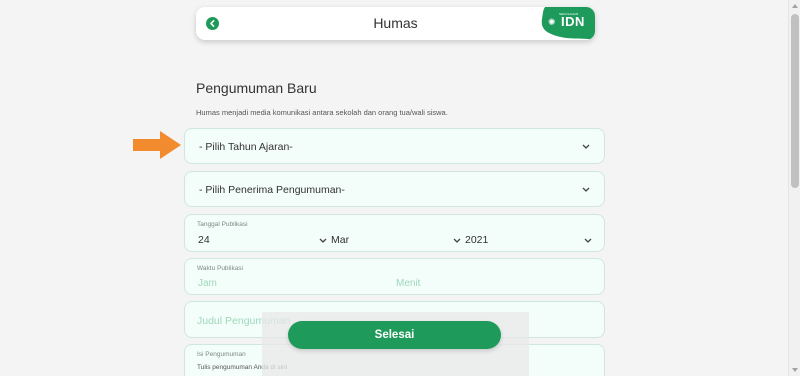  What do you see at coordinates (795, 101) in the screenshot?
I see `scrollbar-thumb` at bounding box center [795, 101].